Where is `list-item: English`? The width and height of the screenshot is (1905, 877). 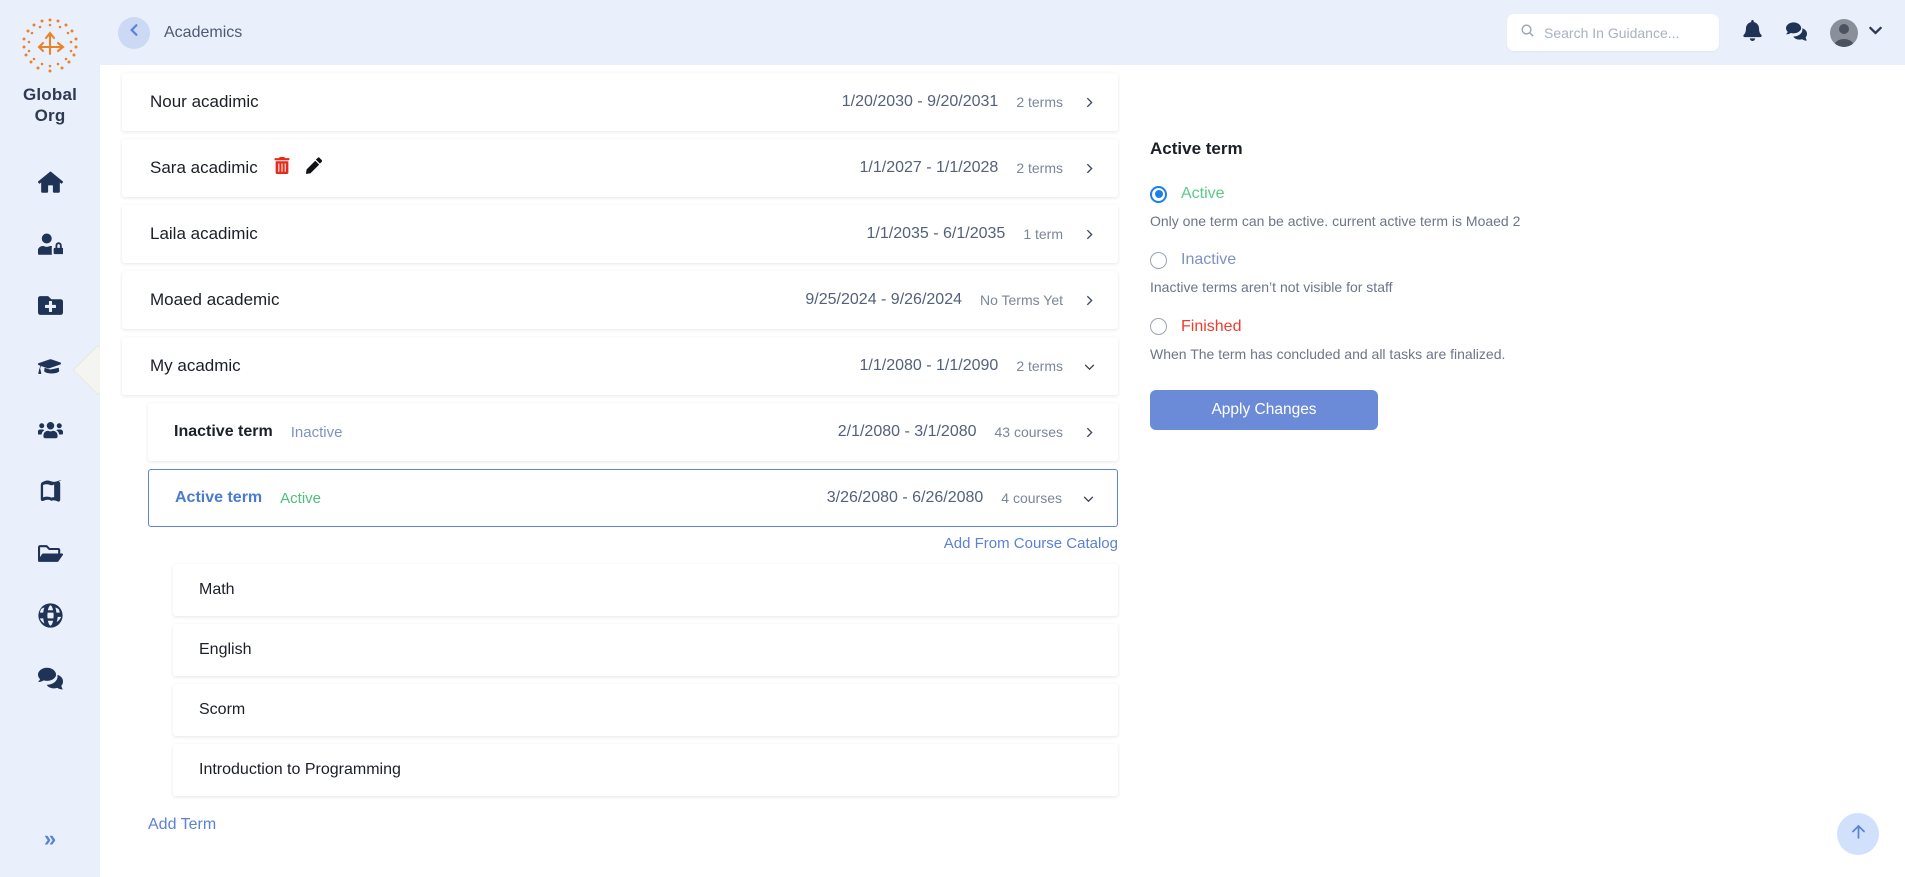 list-item: English is located at coordinates (645, 650).